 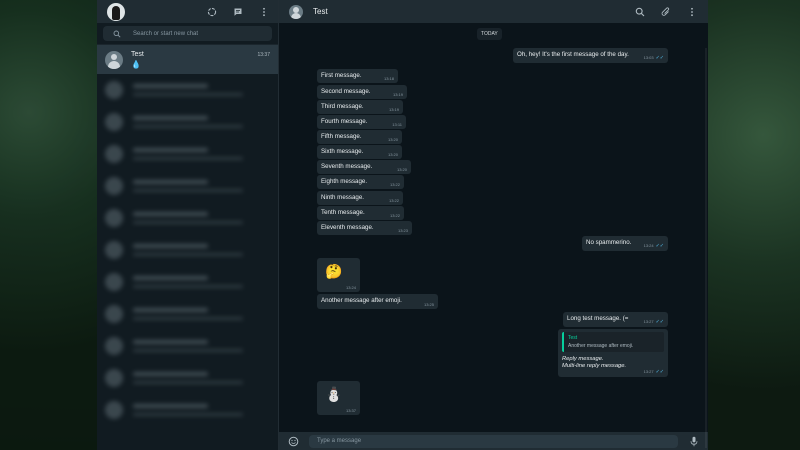 I want to click on chat-list-item-test: Test 💧 13:37, so click(x=187, y=59).